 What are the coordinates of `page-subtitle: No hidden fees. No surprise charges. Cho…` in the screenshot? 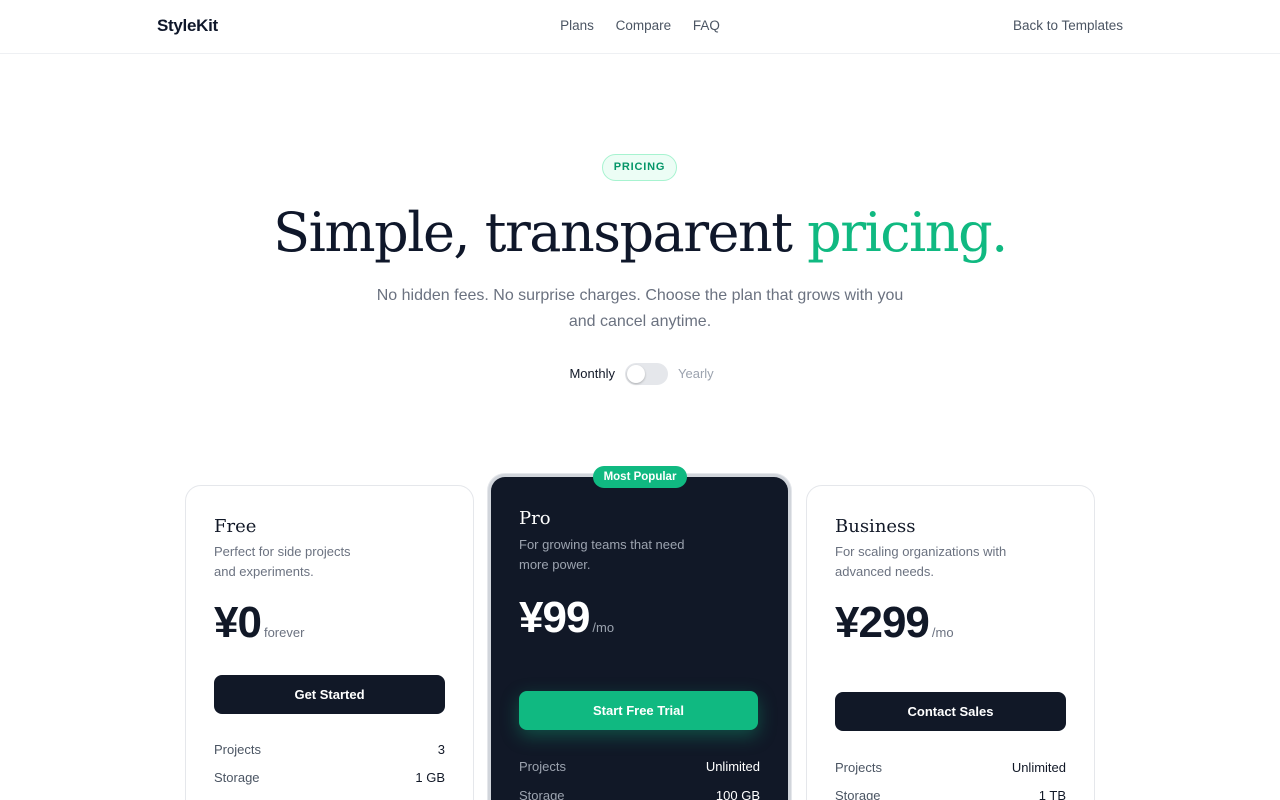 It's located at (640, 308).